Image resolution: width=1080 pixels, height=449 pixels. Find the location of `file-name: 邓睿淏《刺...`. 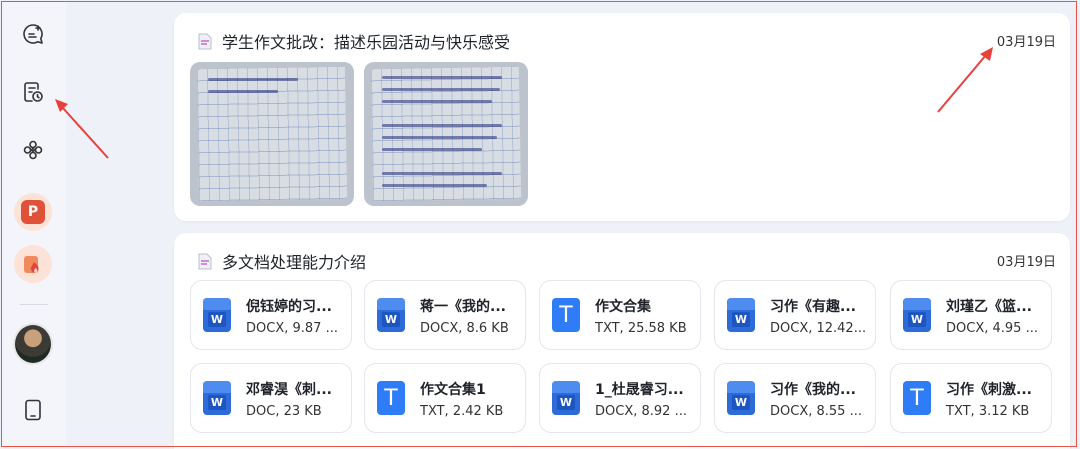

file-name: 邓睿淏《刺... is located at coordinates (289, 390).